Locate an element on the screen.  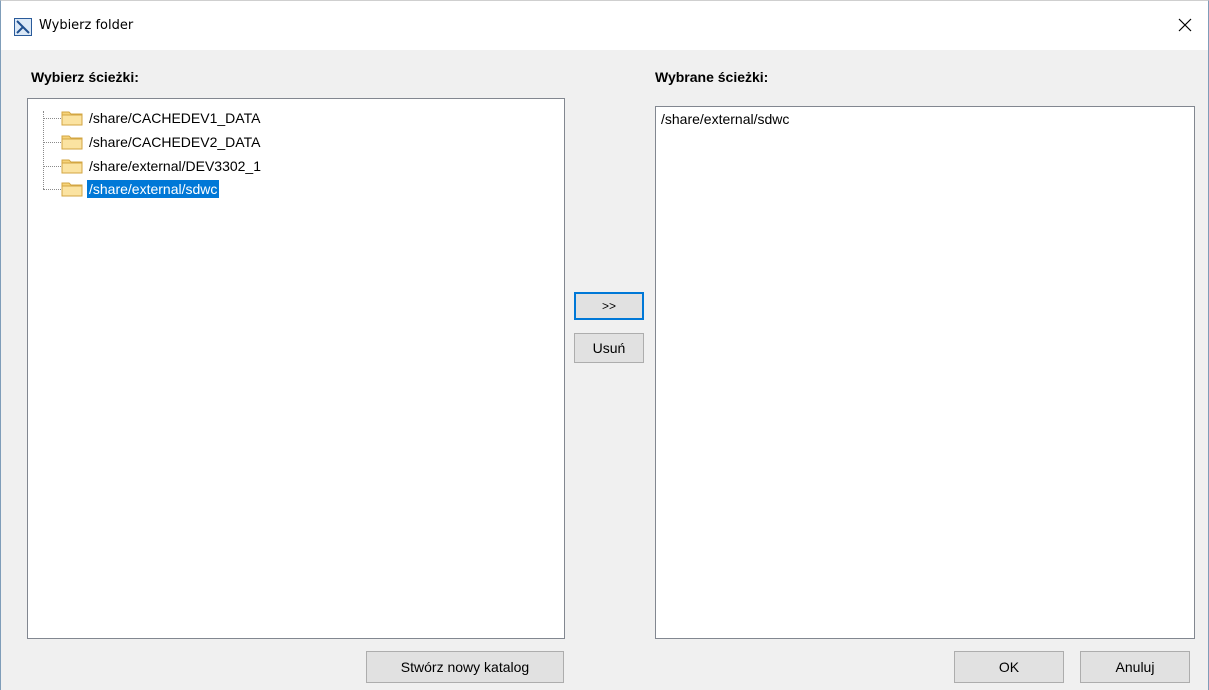
selected-paths-label: Wybrane ścieżki: is located at coordinates (712, 77).